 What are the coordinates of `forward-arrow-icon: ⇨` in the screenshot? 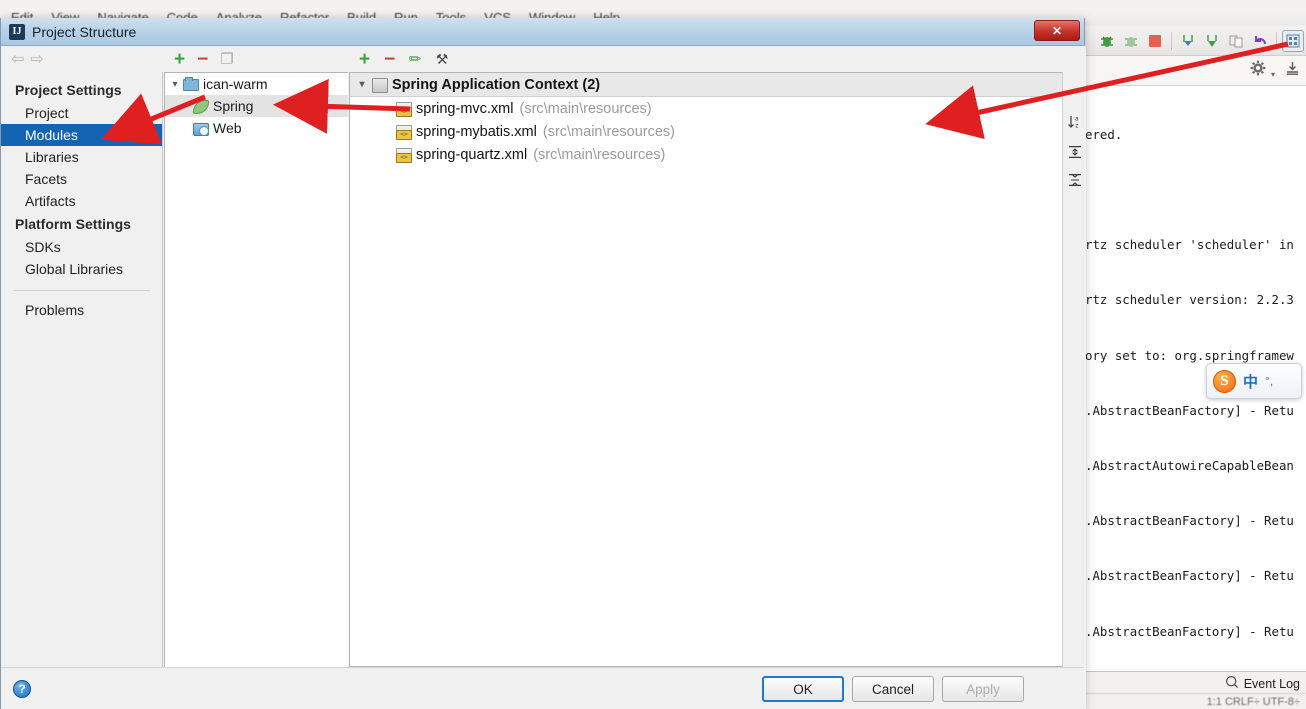 It's located at (36, 59).